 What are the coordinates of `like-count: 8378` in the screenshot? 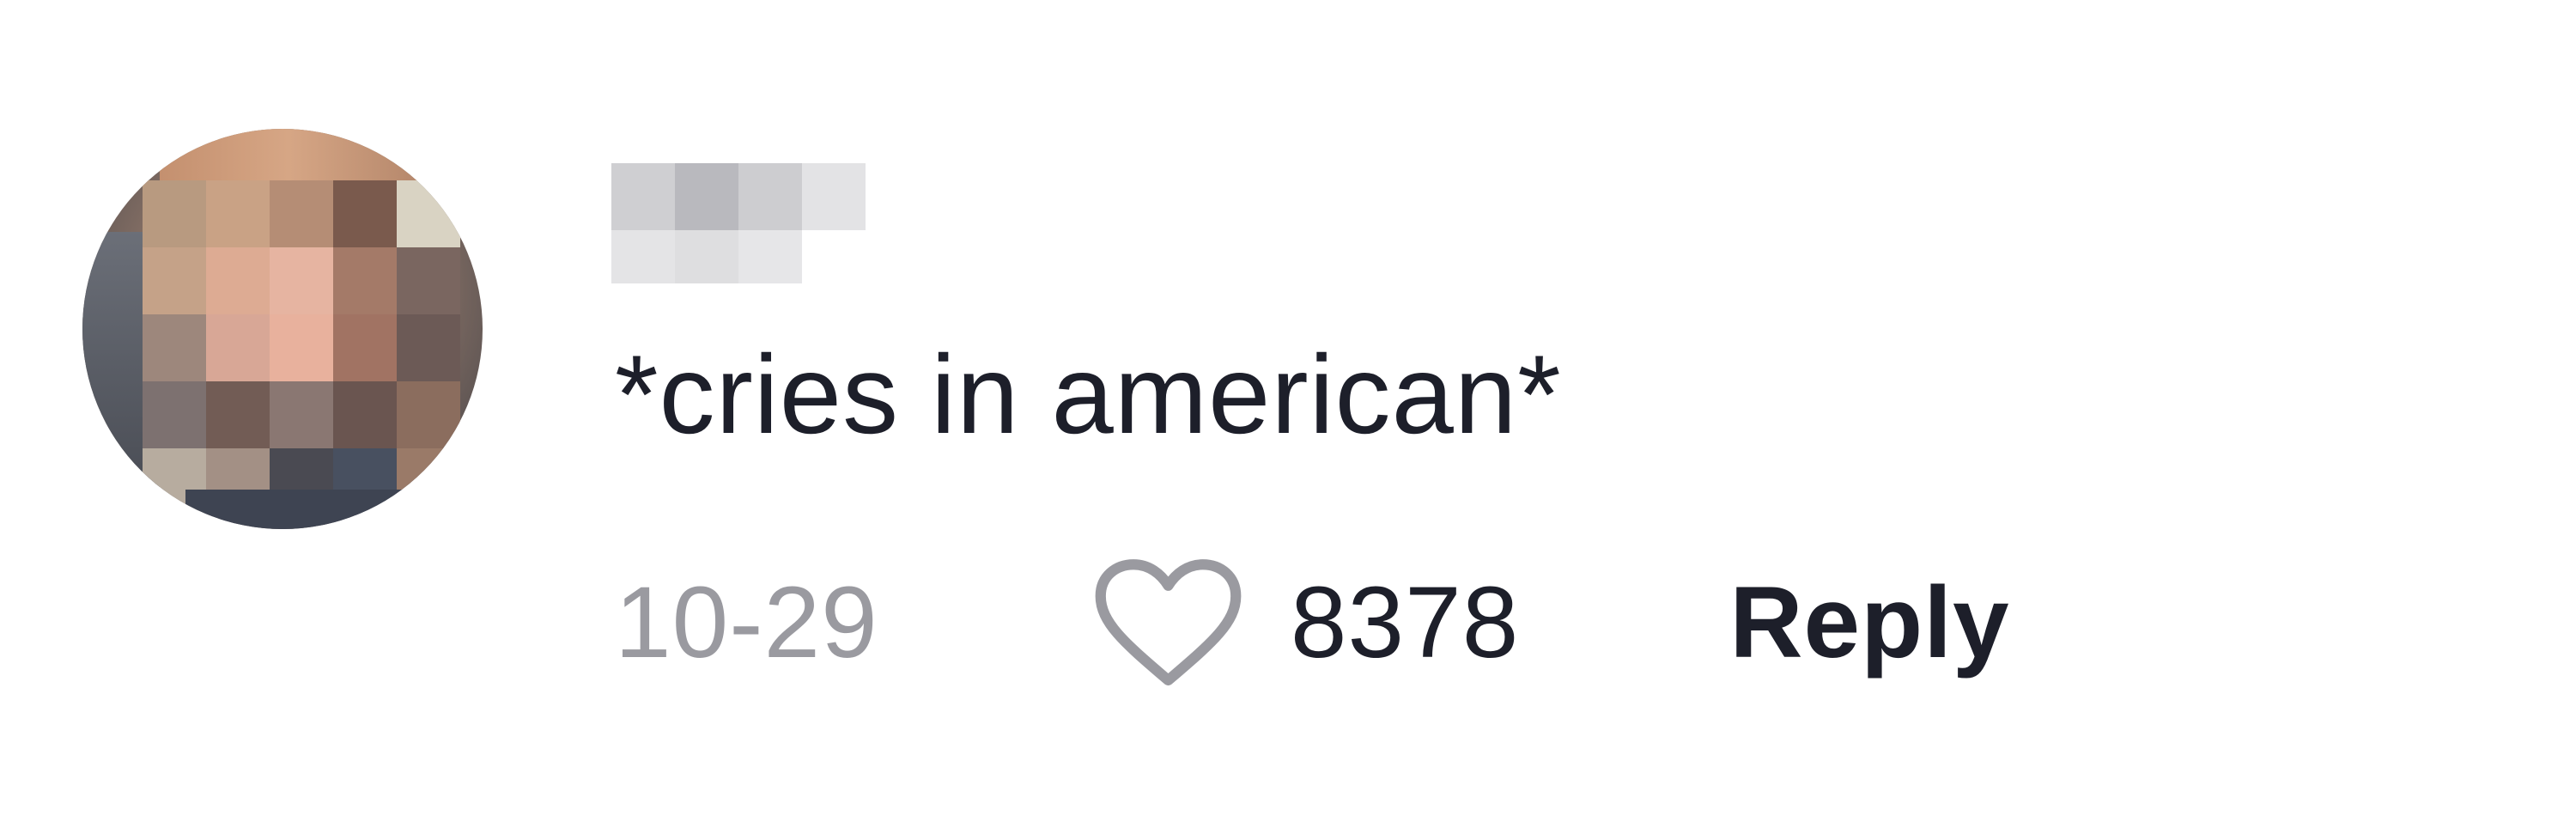 It's located at (1405, 623).